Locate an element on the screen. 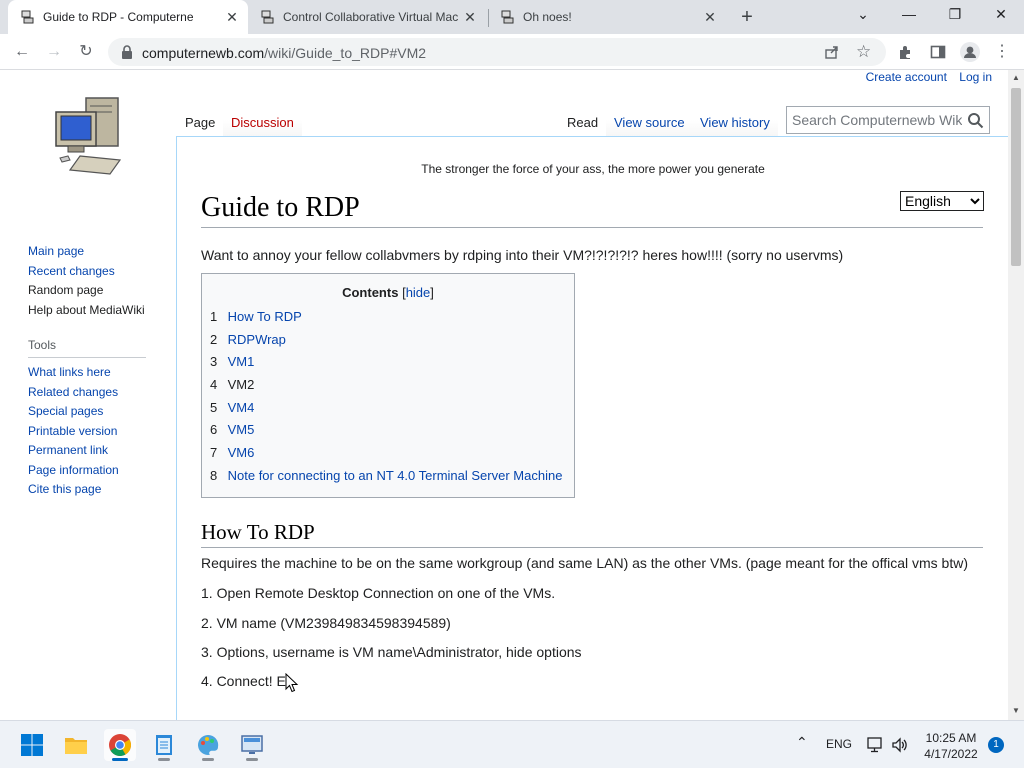 The image size is (1024, 768). browser-menu-icon: ⋮ is located at coordinates (1002, 52).